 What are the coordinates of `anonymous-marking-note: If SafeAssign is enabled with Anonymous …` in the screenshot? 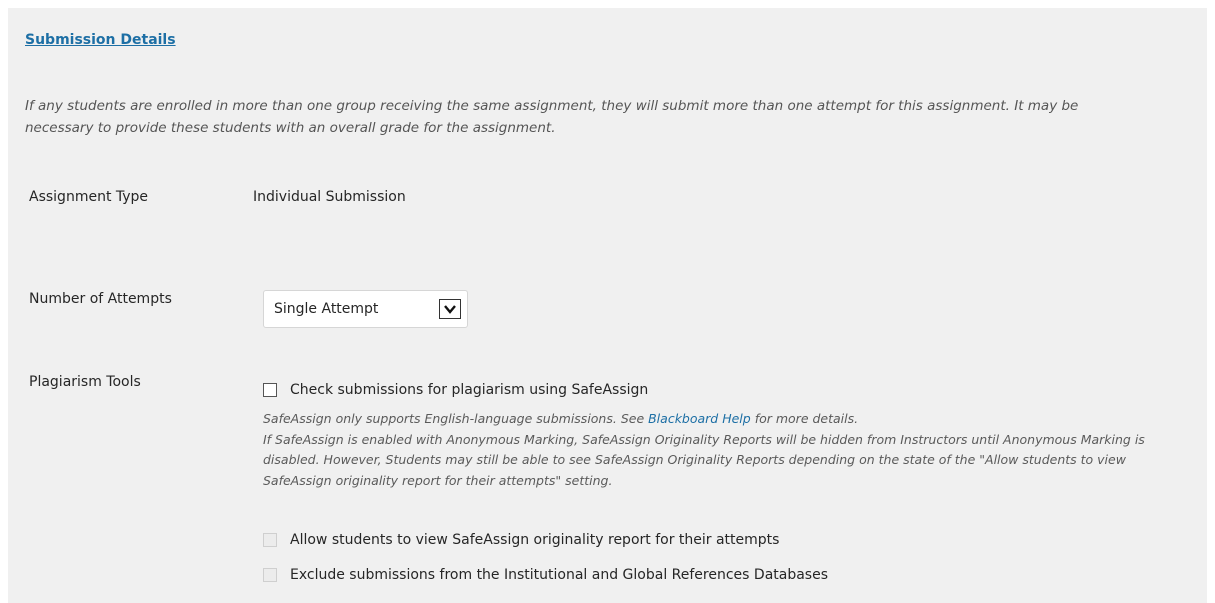 It's located at (704, 459).